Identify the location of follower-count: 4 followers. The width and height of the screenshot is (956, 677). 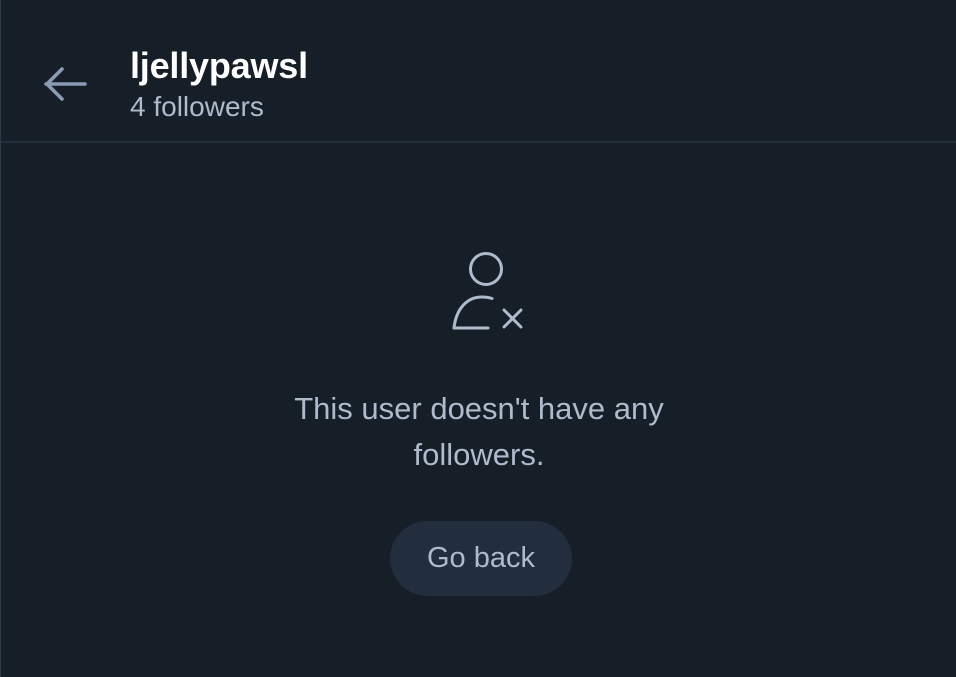
(197, 106).